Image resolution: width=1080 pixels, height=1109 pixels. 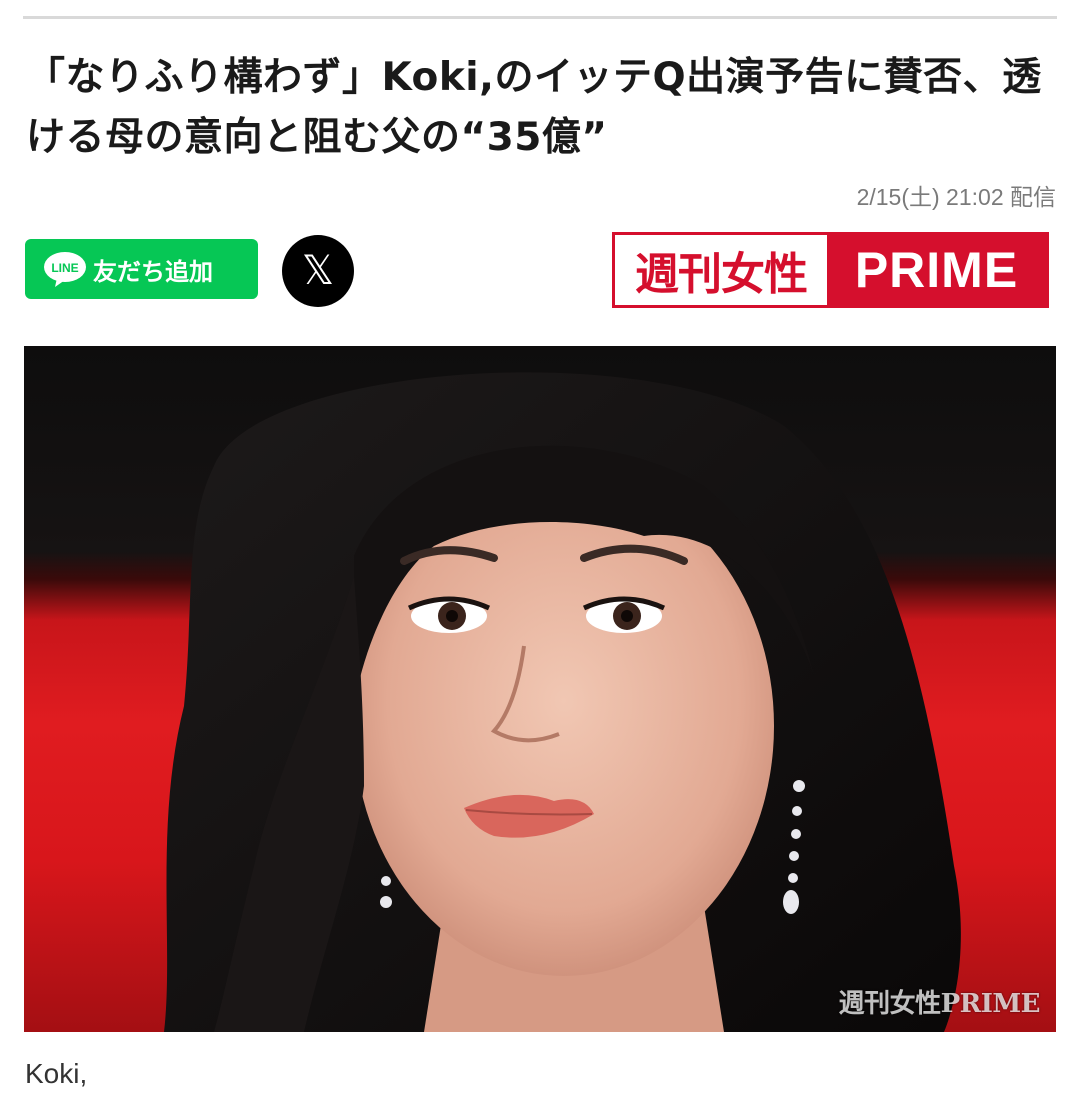 I want to click on line-add-friend-button: LINE 友だち追加, so click(x=141, y=269).